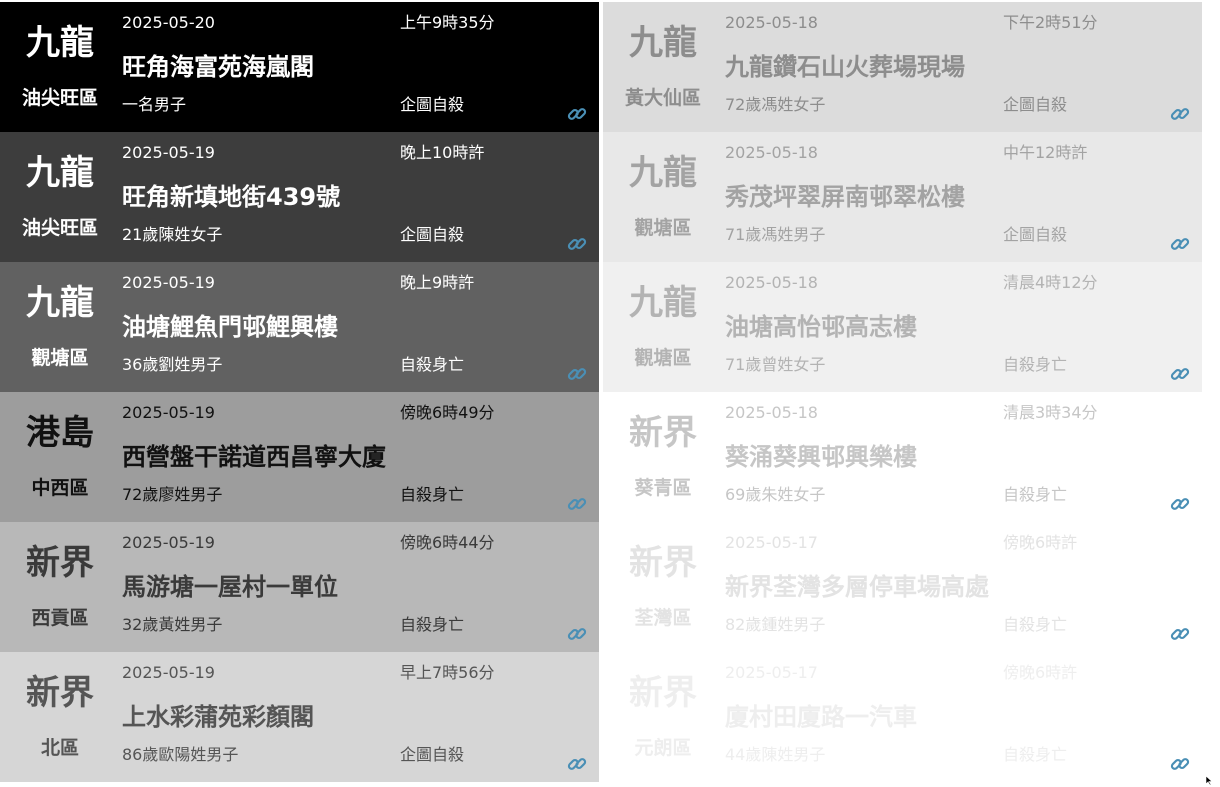 The image size is (1220, 787). Describe the element at coordinates (60, 618) in the screenshot. I see `region-district: 西貢區` at that location.